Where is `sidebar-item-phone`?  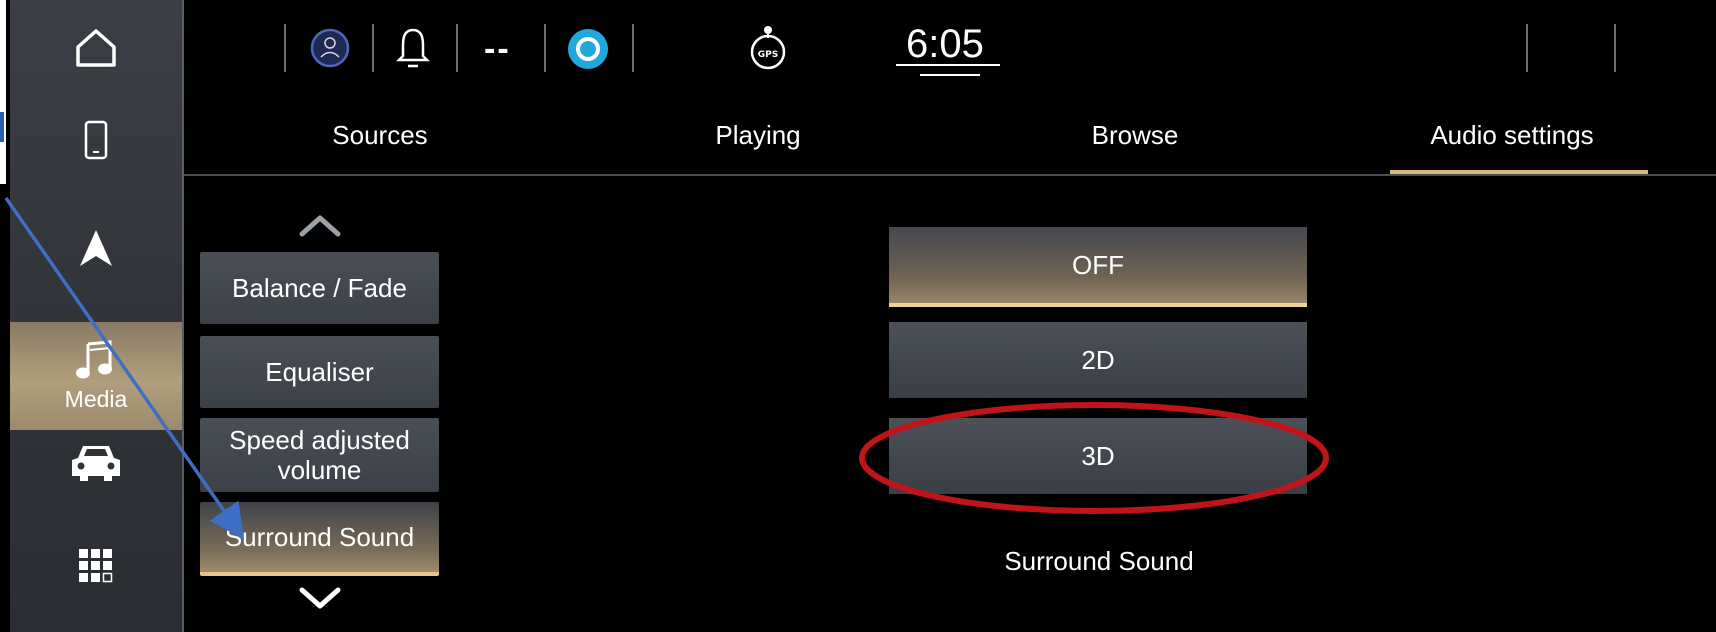
sidebar-item-phone is located at coordinates (96, 140).